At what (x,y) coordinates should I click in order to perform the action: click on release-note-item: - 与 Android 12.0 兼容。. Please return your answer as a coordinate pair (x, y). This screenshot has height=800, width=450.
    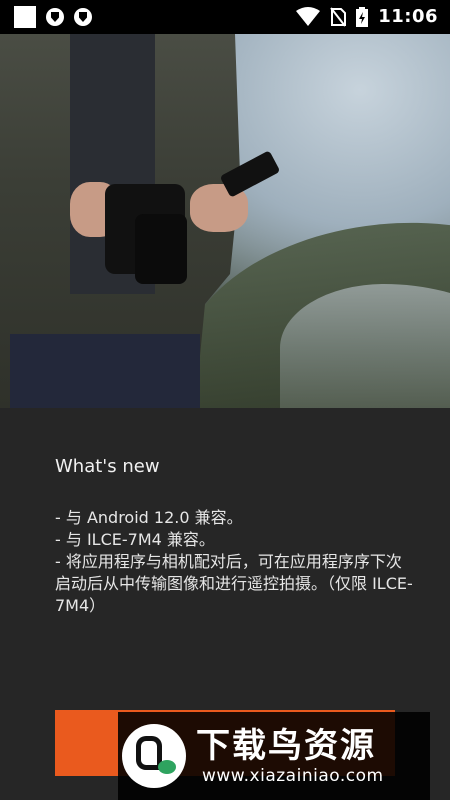
    Looking at the image, I should click on (149, 517).